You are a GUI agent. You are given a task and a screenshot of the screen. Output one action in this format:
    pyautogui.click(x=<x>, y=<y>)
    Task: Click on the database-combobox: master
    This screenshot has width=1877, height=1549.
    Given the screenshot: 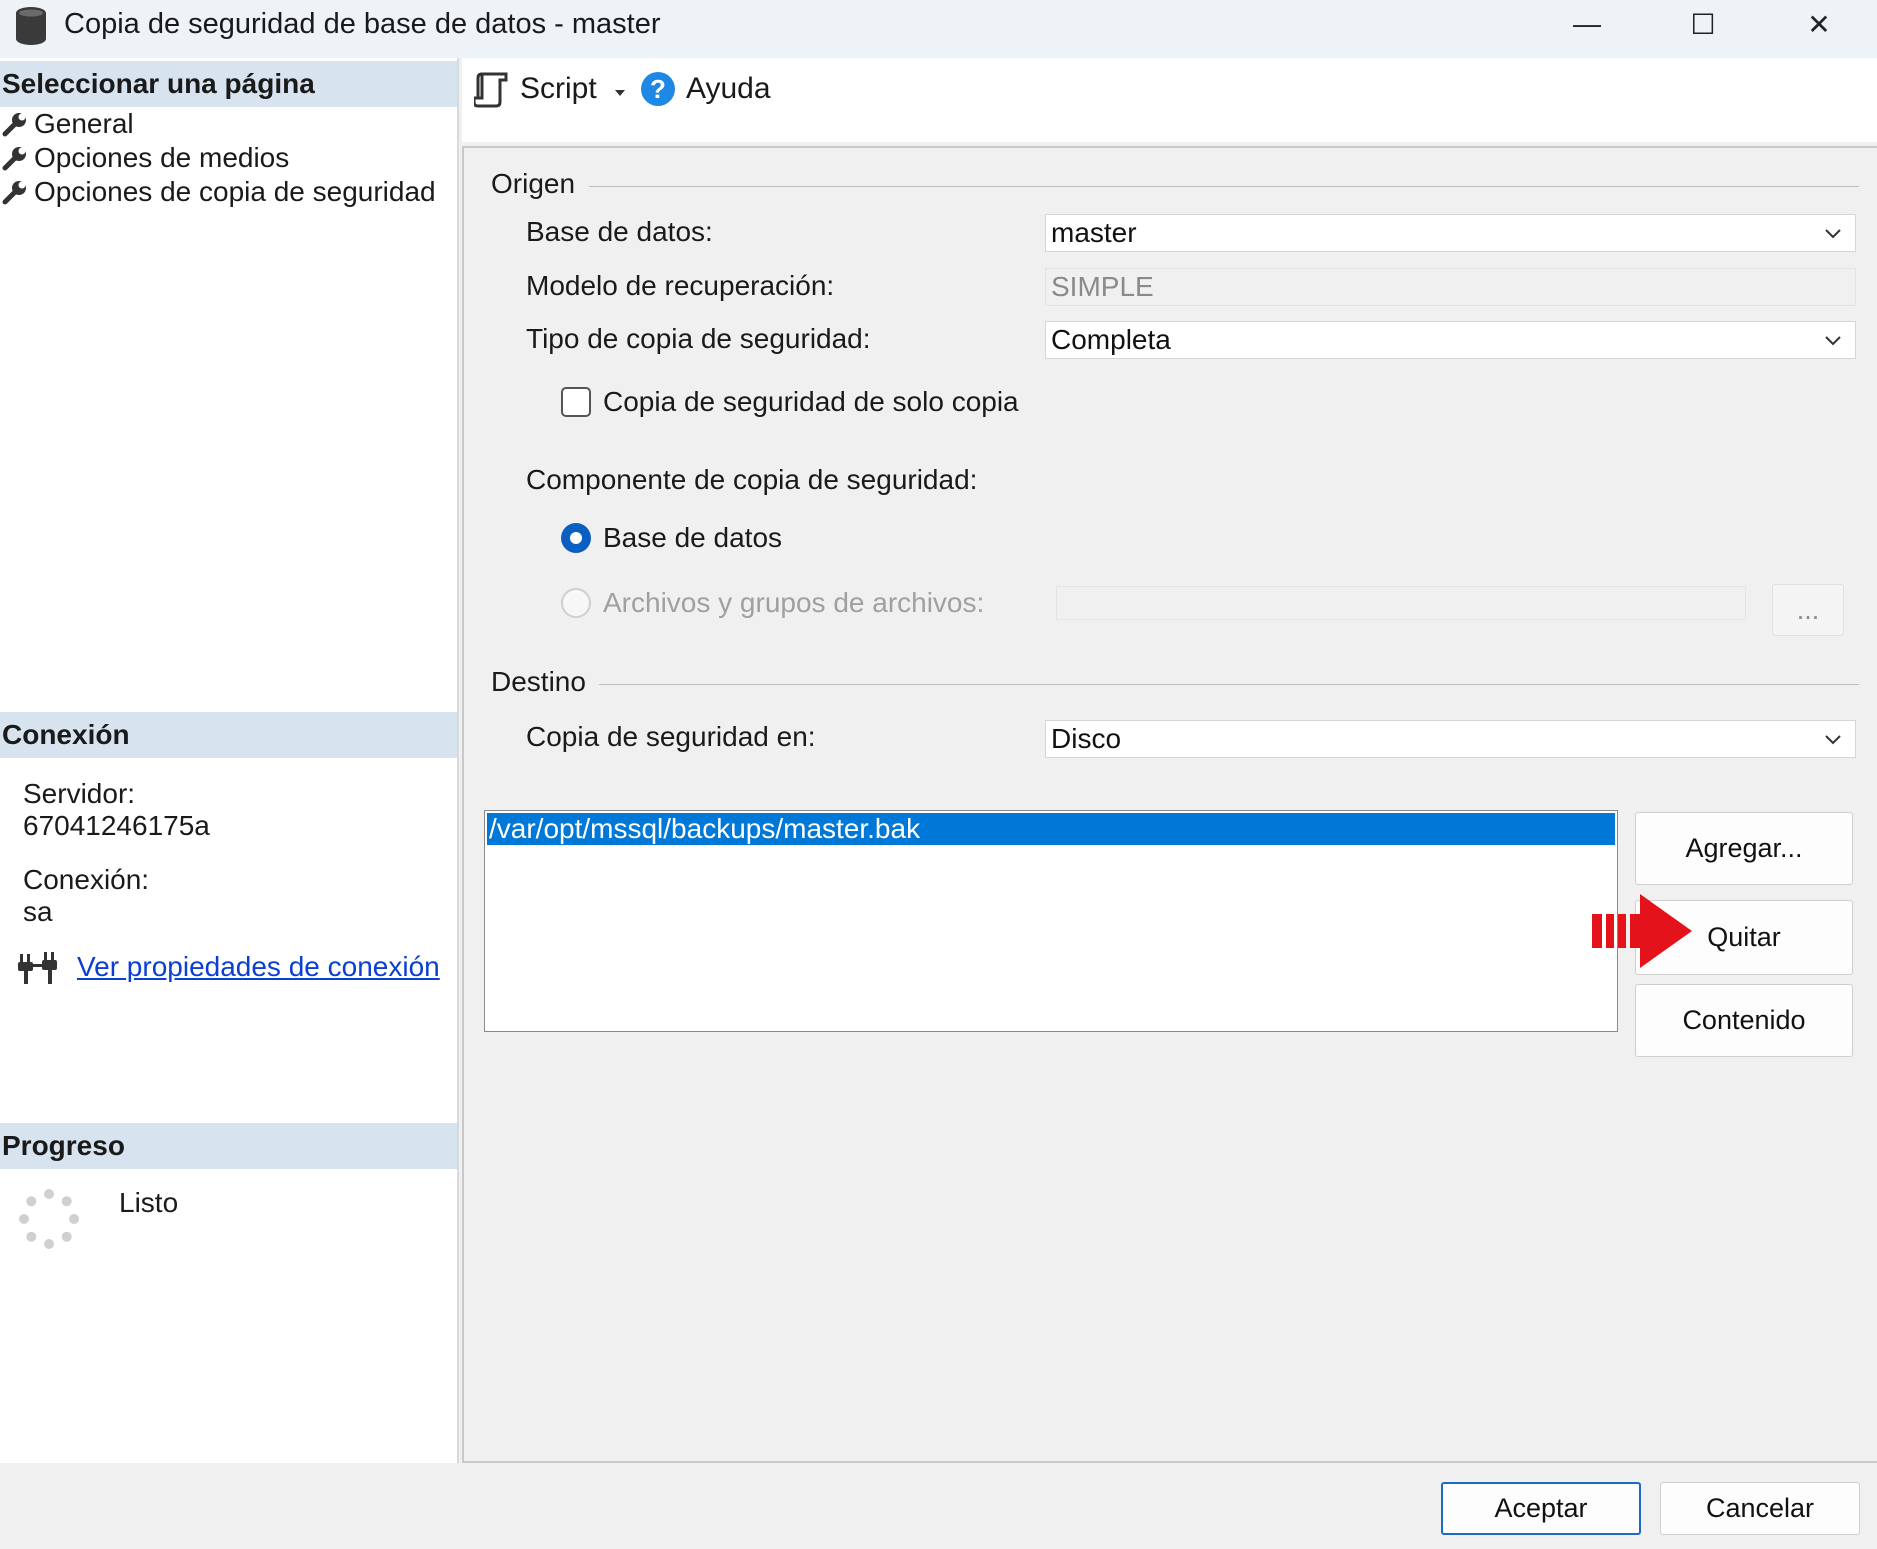 What is the action you would take?
    pyautogui.click(x=1450, y=233)
    